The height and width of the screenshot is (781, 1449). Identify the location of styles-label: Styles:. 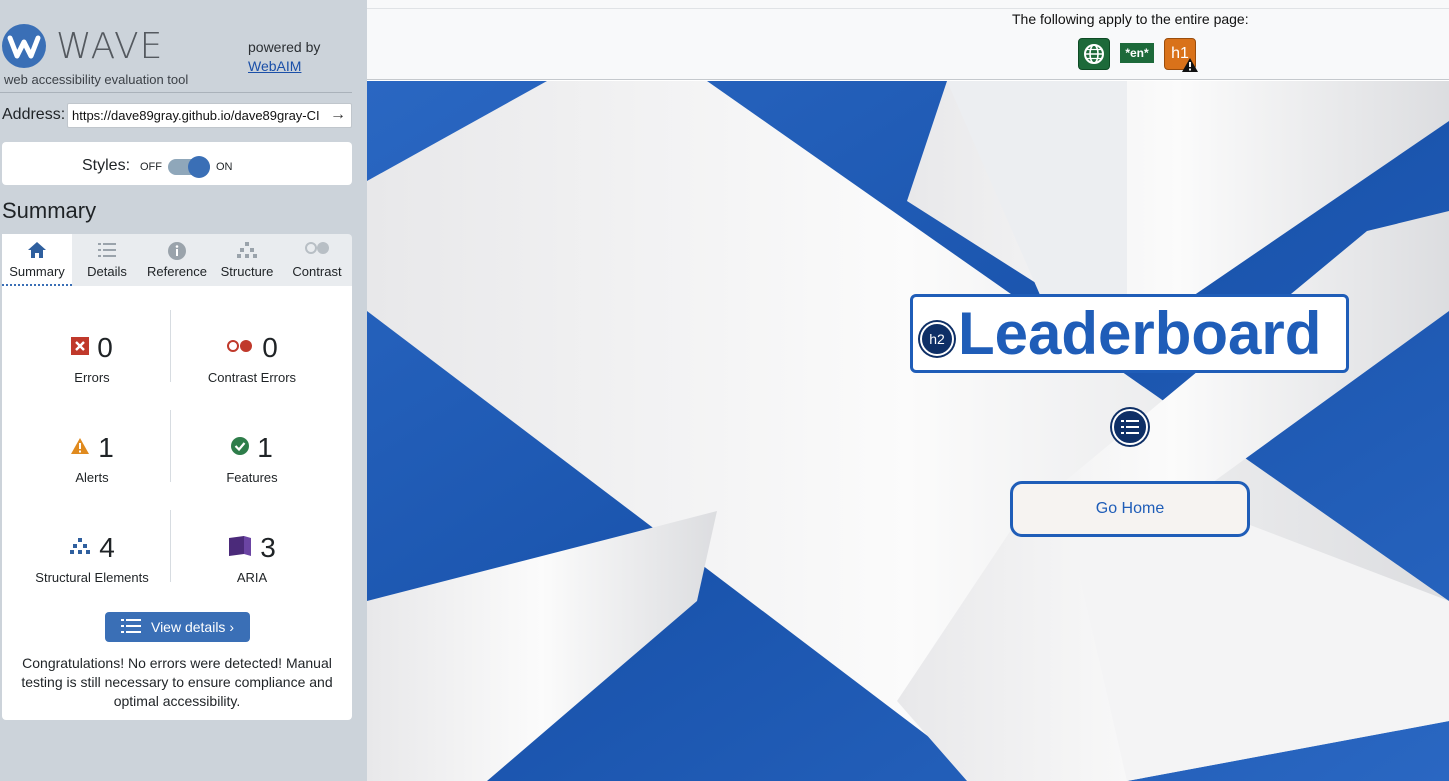
(106, 165).